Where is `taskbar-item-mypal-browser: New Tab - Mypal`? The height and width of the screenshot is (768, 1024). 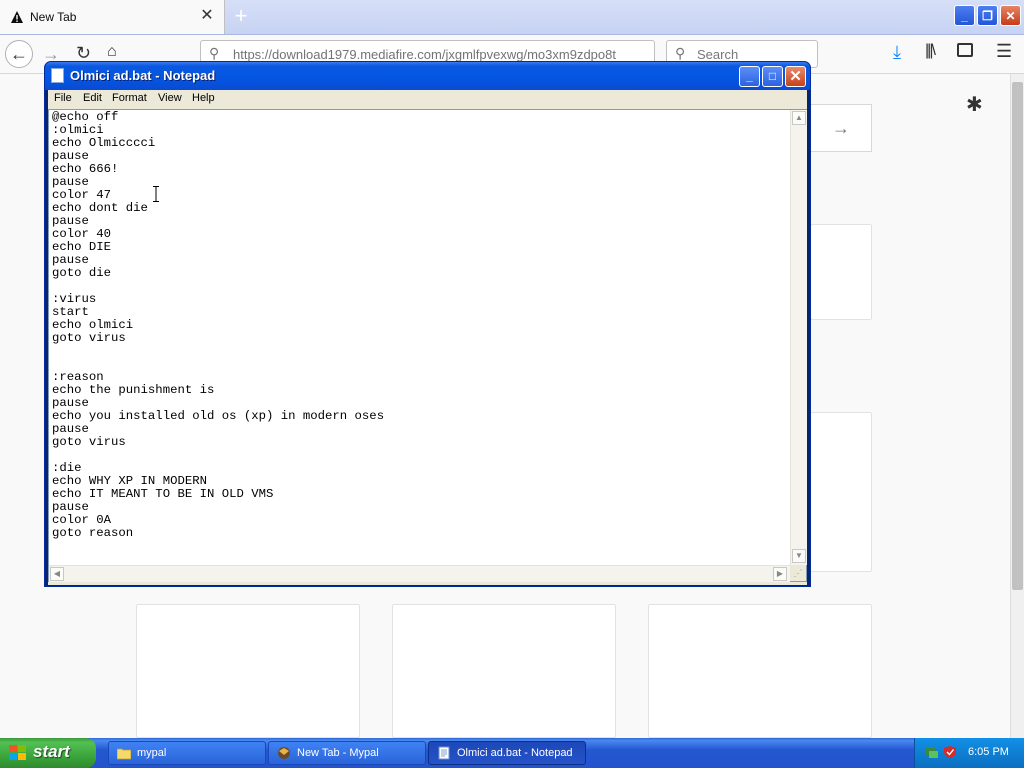 taskbar-item-mypal-browser: New Tab - Mypal is located at coordinates (347, 753).